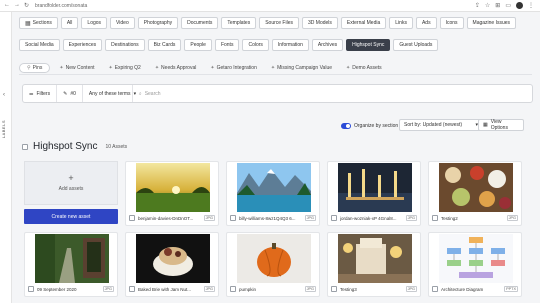 Image resolution: width=540 pixels, height=303 pixels. Describe the element at coordinates (94, 23) in the screenshot. I see `chip-logos: Logos` at that location.